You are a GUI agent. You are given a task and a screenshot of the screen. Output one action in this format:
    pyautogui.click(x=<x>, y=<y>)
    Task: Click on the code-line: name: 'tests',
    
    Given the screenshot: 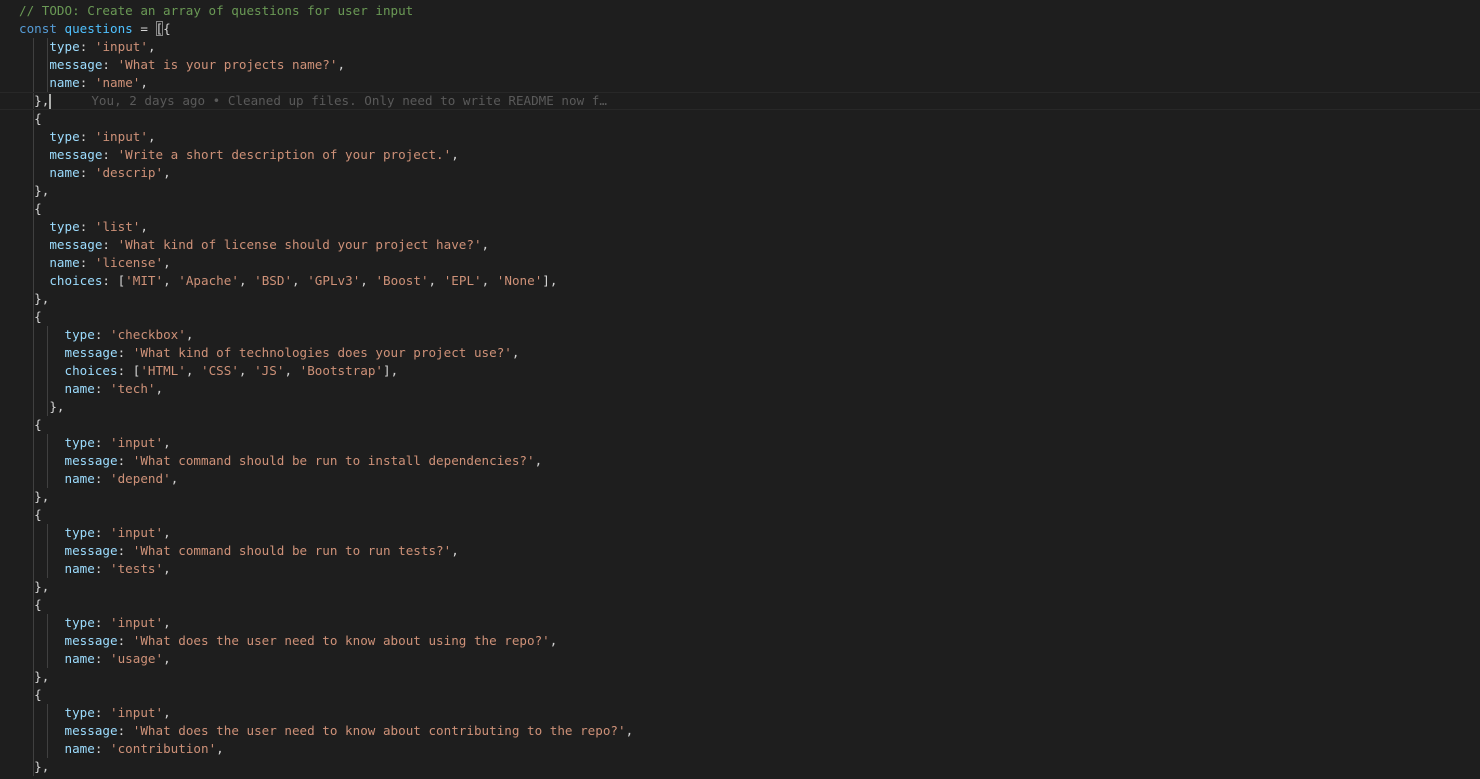 What is the action you would take?
    pyautogui.click(x=740, y=569)
    